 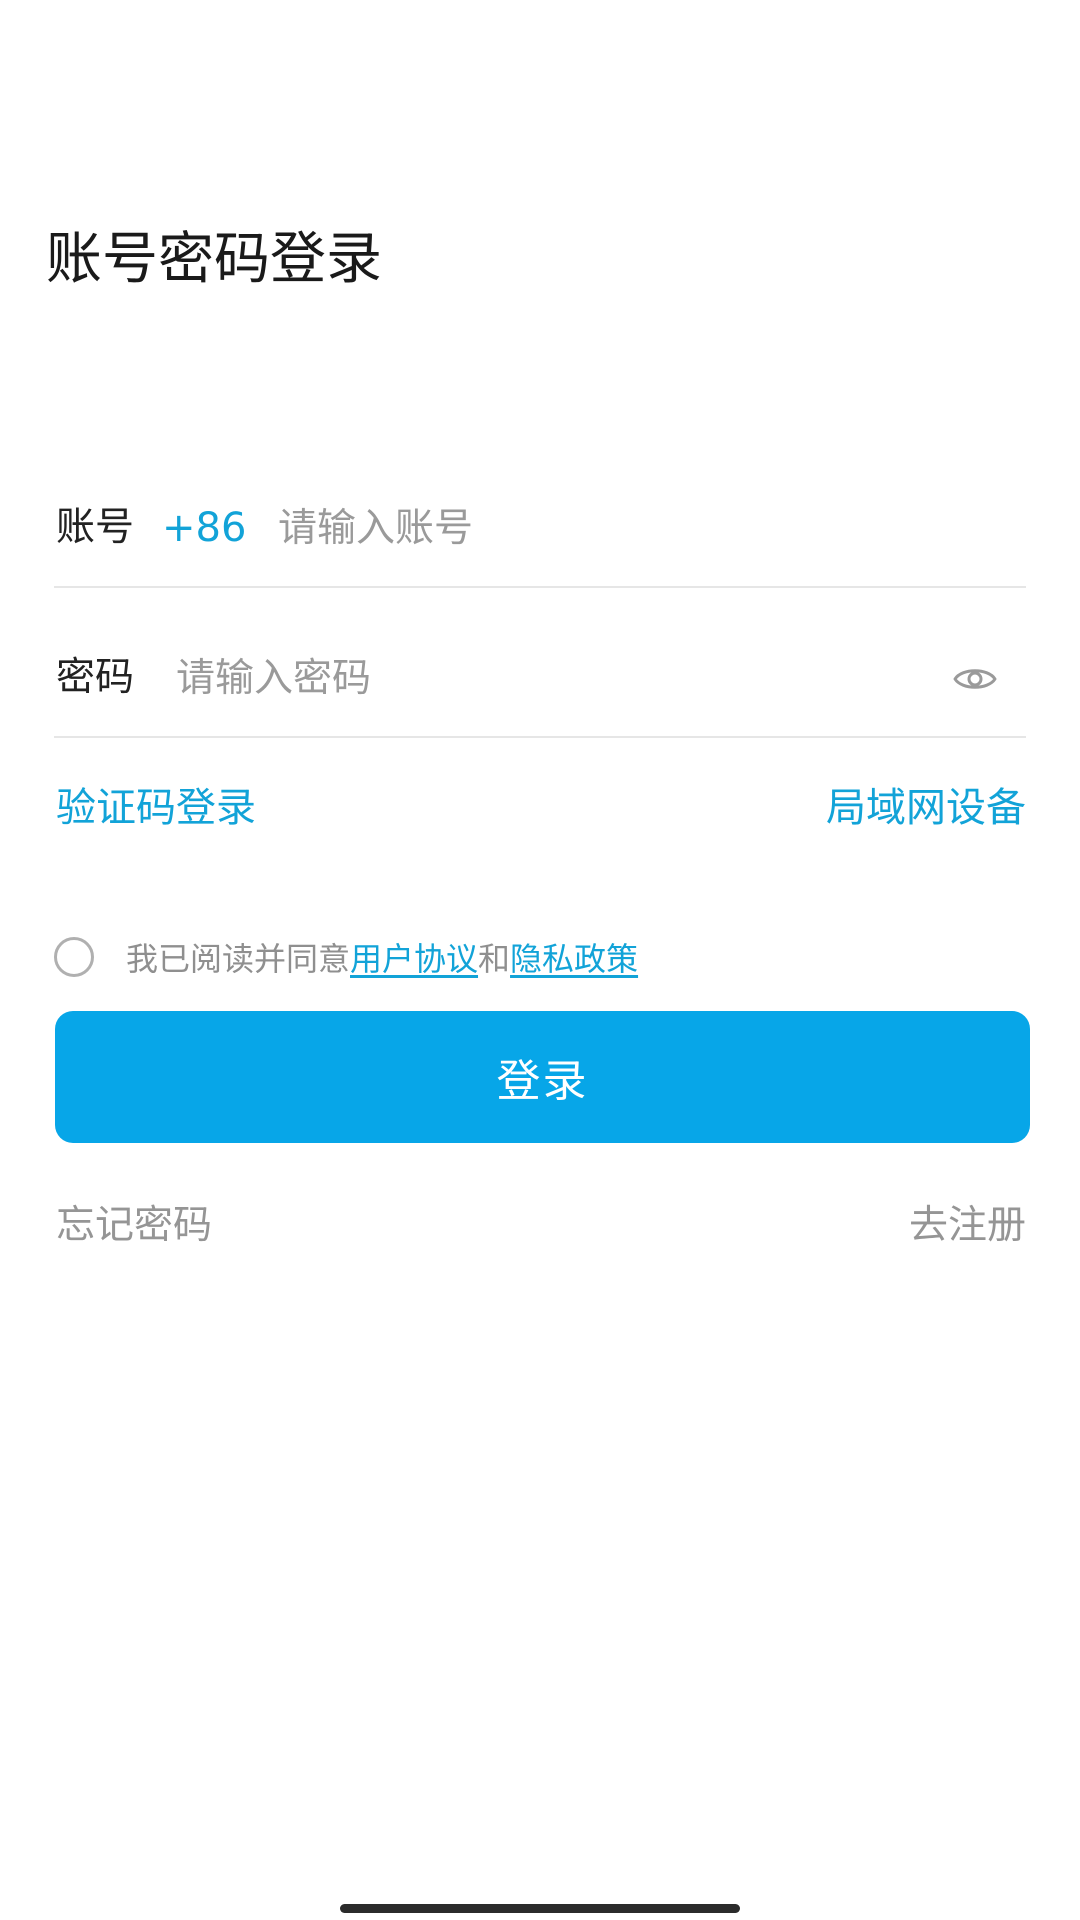 What do you see at coordinates (542, 1077) in the screenshot?
I see `login-button: 登录` at bounding box center [542, 1077].